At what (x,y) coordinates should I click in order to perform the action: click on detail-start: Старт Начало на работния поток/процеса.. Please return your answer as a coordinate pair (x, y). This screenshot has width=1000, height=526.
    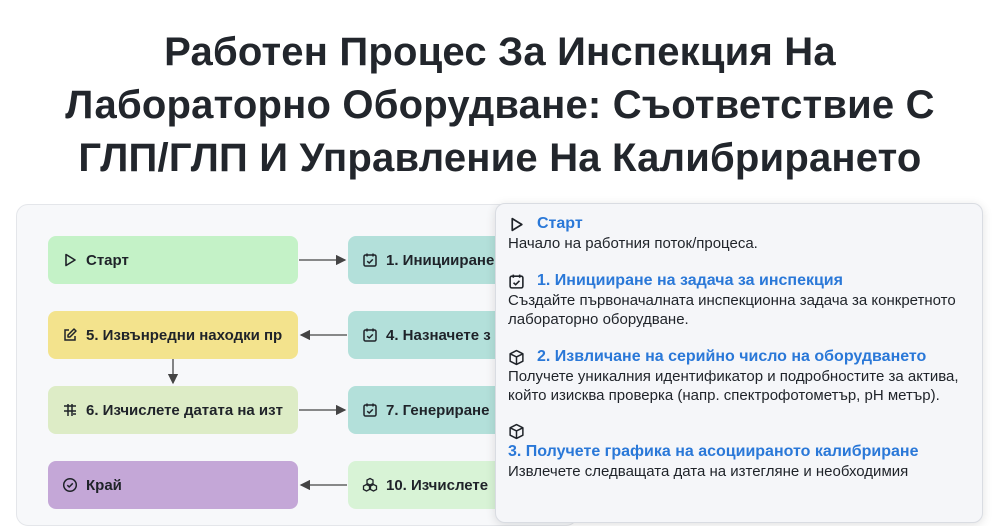
    Looking at the image, I should click on (739, 233).